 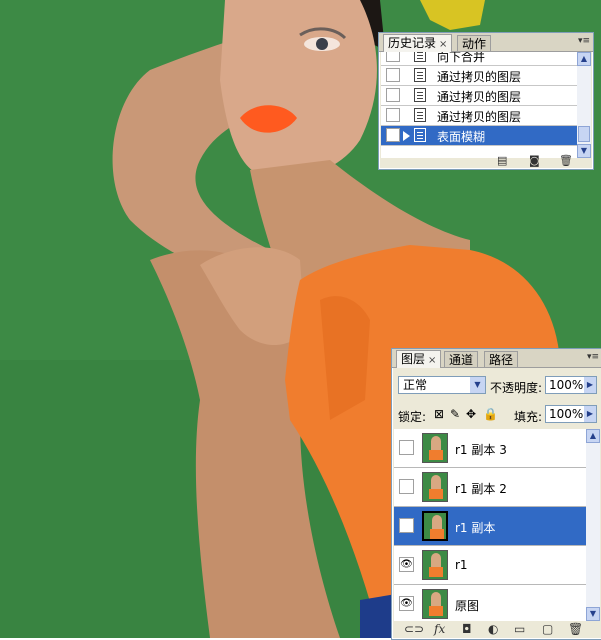 I want to click on lock-brush-icon: ✎, so click(x=455, y=414).